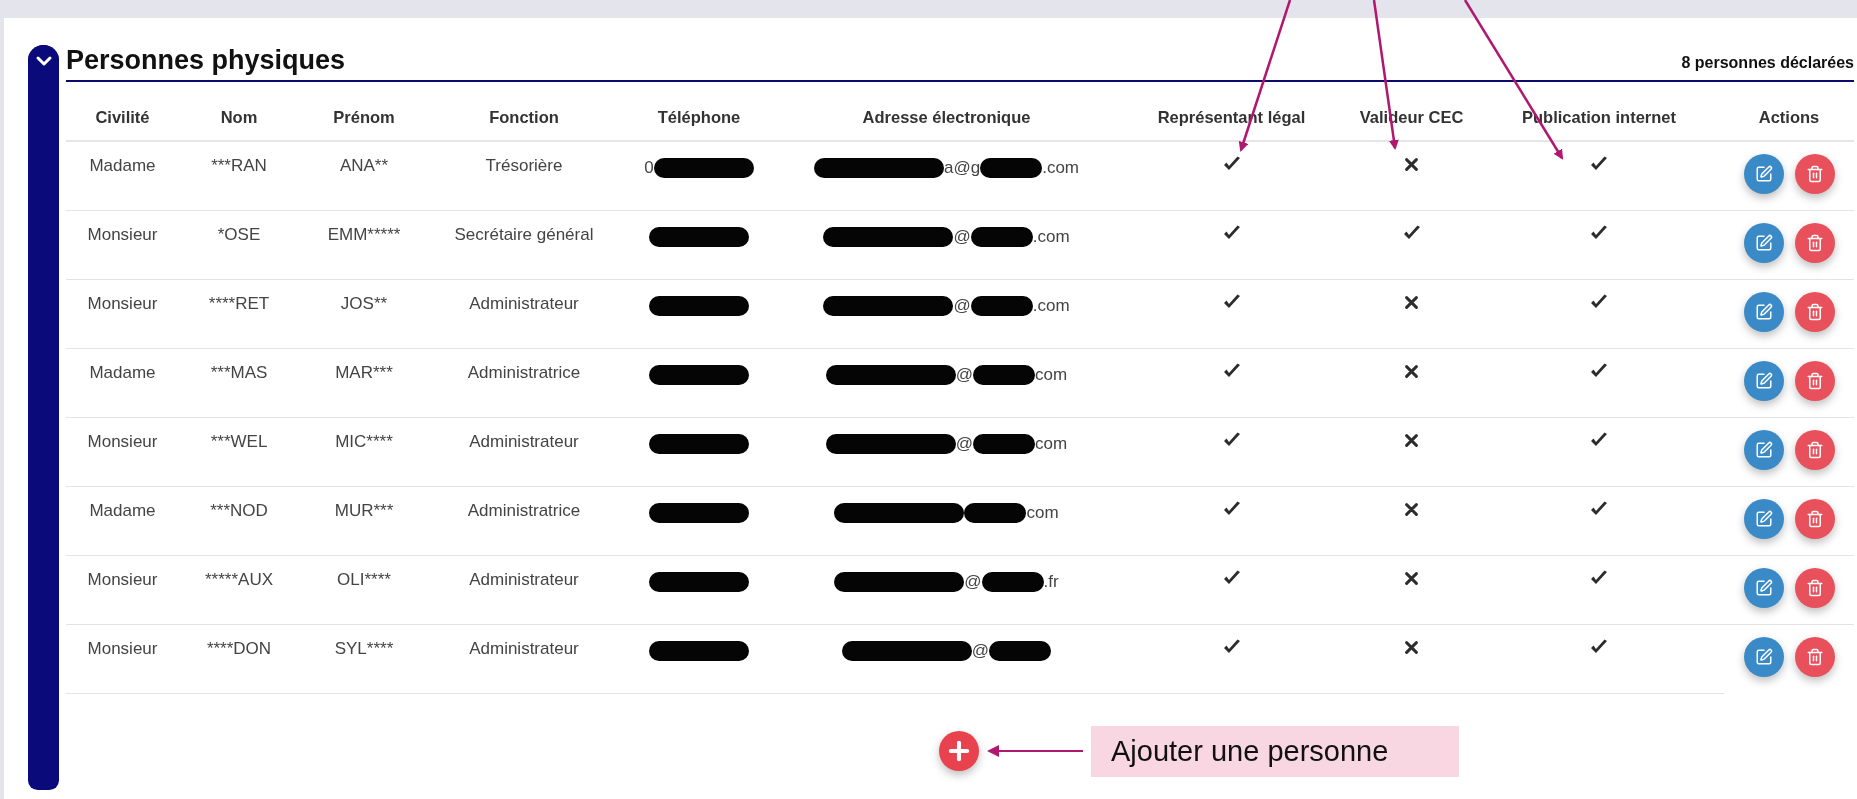 This screenshot has height=799, width=1857. I want to click on section-title: Personnes physiques, so click(206, 60).